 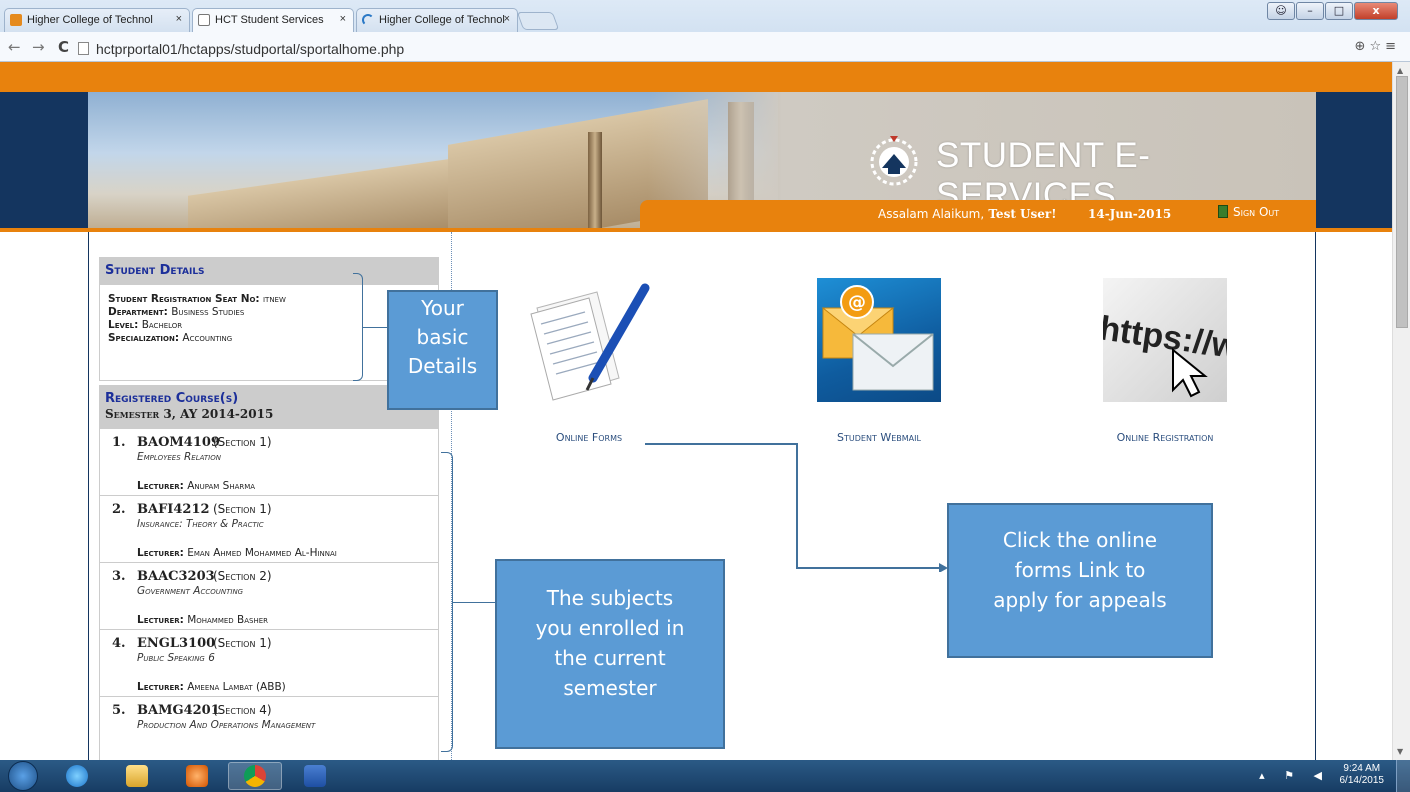 I want to click on word-icon, so click(x=315, y=776).